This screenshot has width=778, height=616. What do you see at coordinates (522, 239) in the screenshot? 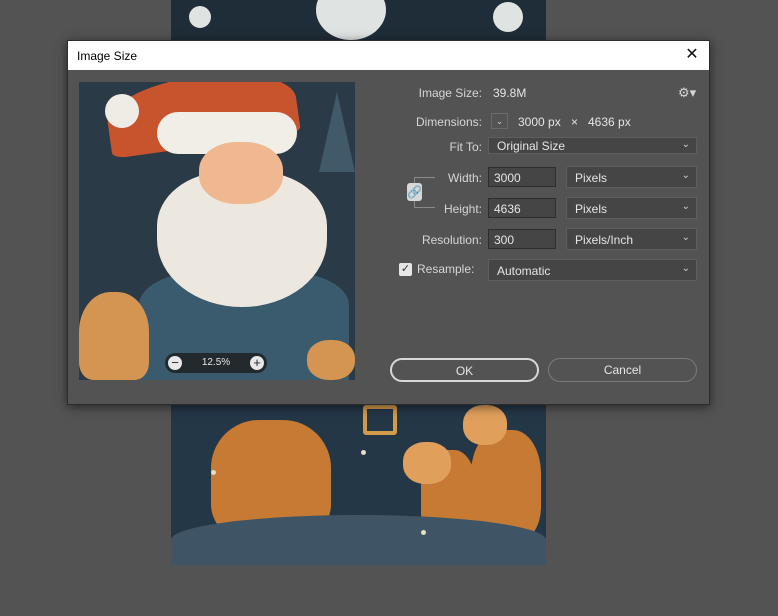
I see `resolution-input: 300` at bounding box center [522, 239].